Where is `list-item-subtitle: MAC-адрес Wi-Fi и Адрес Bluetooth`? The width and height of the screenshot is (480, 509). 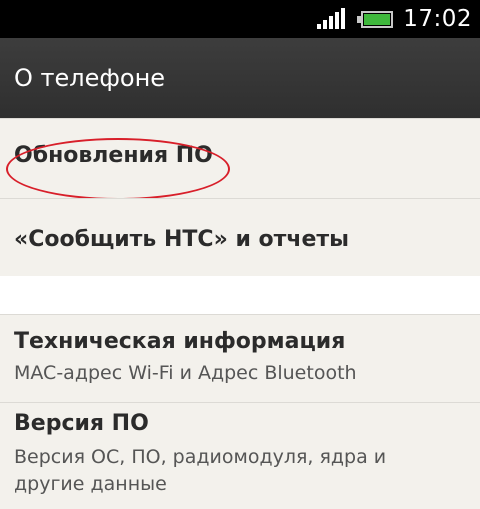 list-item-subtitle: MAC-адрес Wi-Fi и Адрес Bluetooth is located at coordinates (185, 373).